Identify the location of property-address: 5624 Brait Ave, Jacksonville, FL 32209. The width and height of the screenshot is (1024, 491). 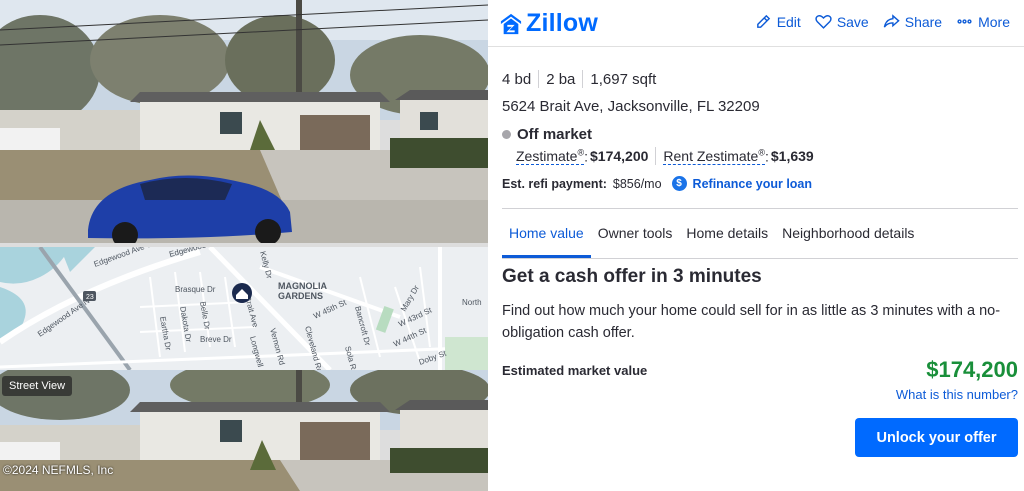
(631, 106).